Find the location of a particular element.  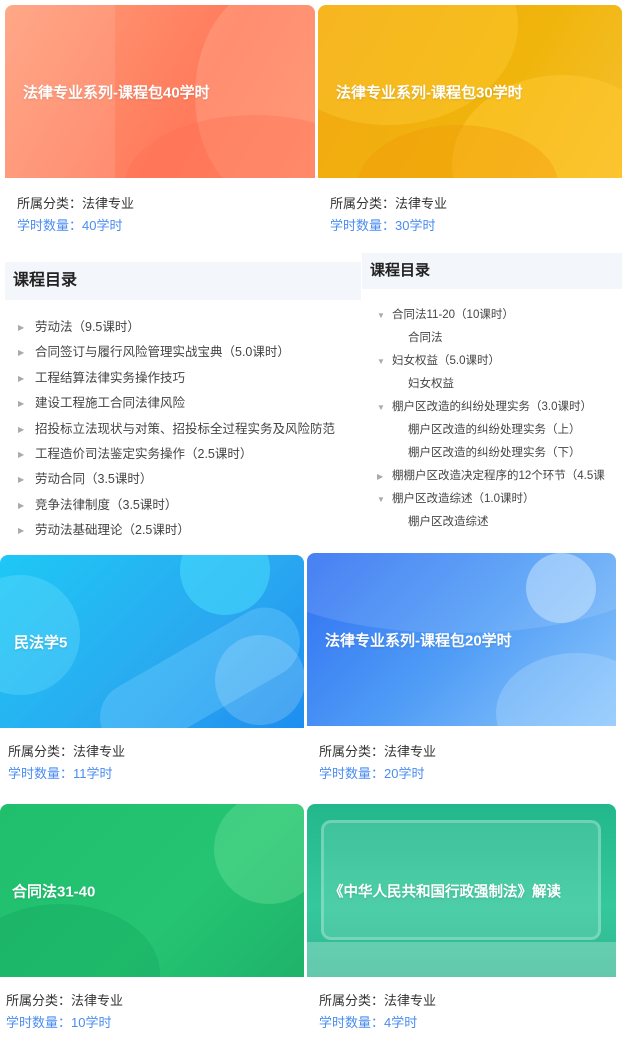

catalog-item: ▼ 合同法11-20（10课时） is located at coordinates (492, 315).